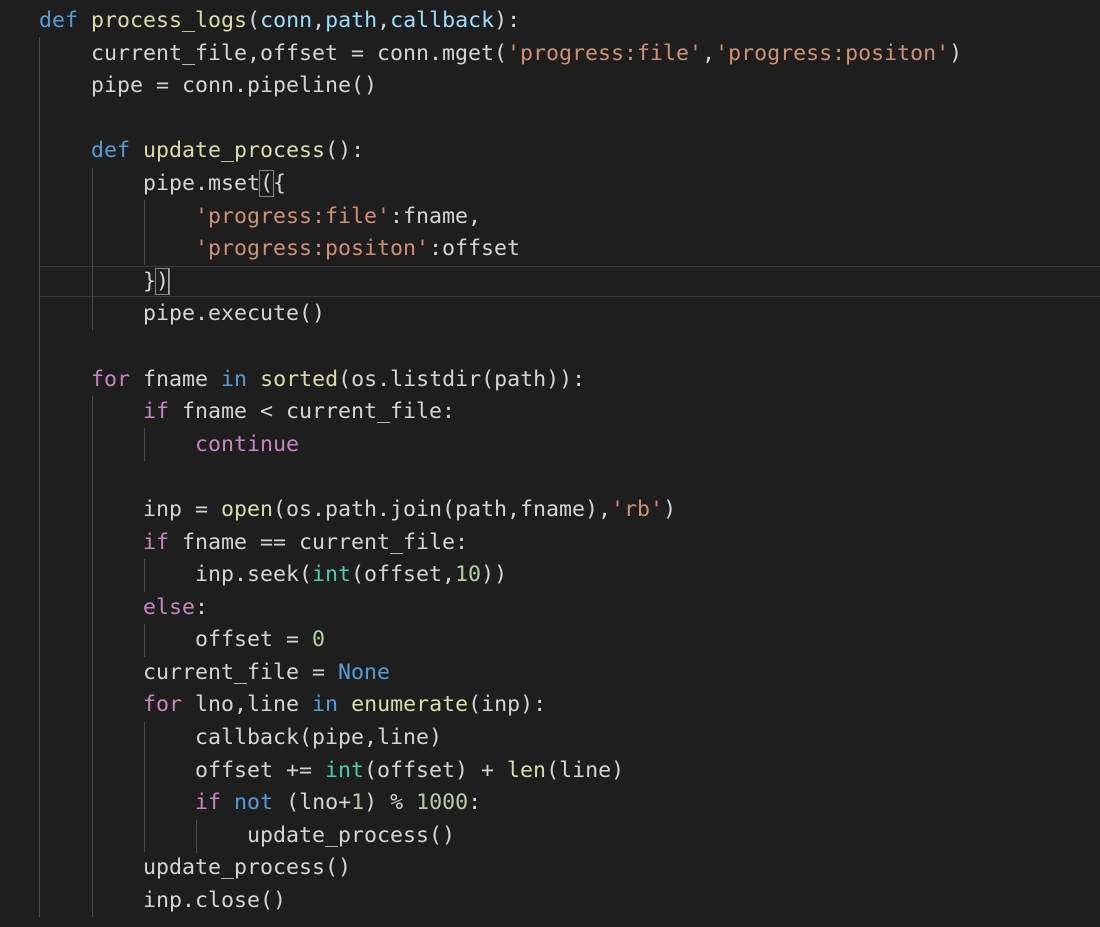  Describe the element at coordinates (286, 20) in the screenshot. I see `parameter-token: conn` at that location.